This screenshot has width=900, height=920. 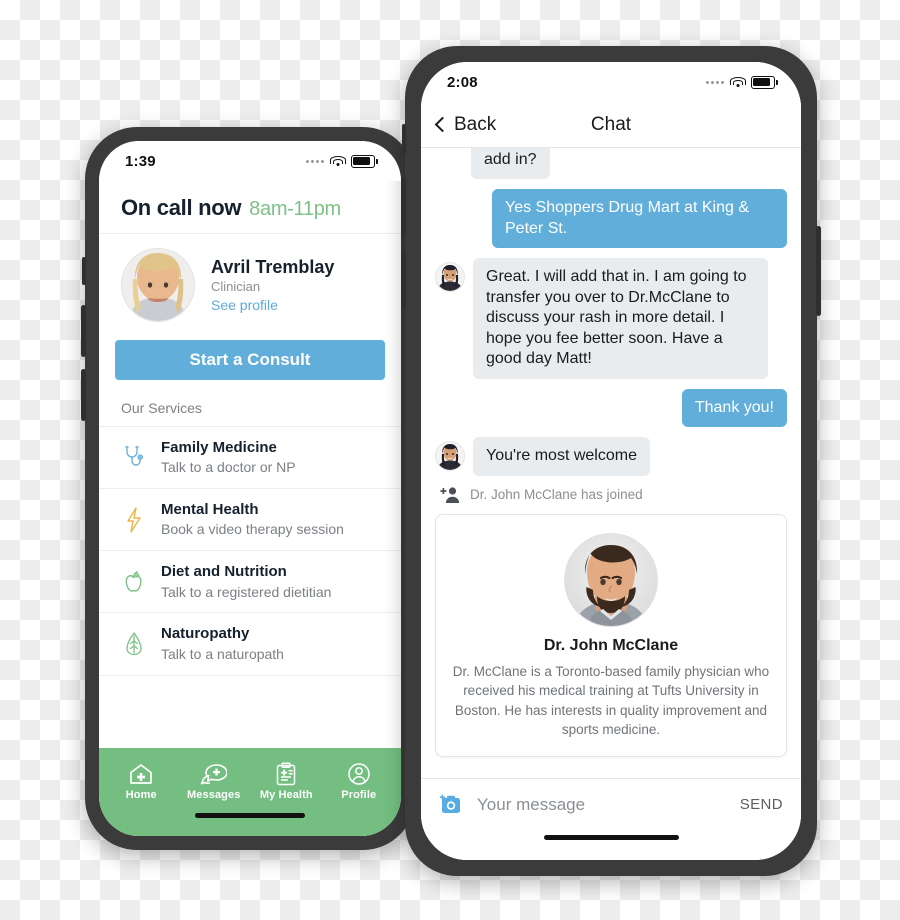 I want to click on status-bar: 2:08, so click(x=611, y=82).